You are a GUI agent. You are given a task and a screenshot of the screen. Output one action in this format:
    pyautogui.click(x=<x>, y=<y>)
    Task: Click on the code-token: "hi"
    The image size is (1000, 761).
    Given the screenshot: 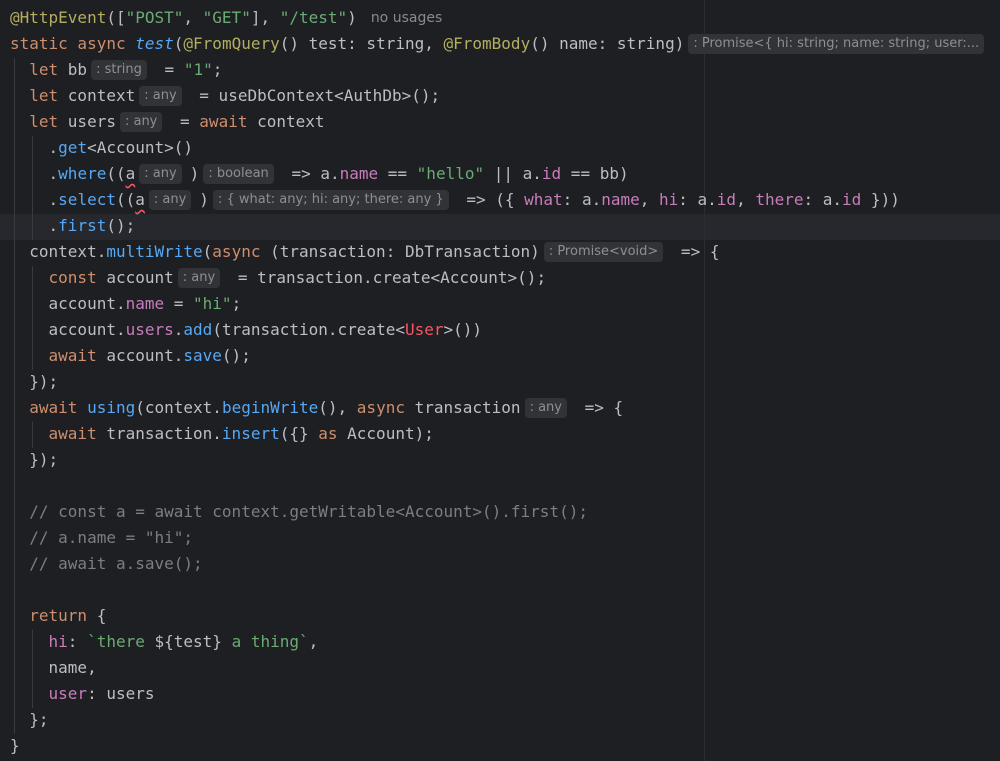 What is the action you would take?
    pyautogui.click(x=212, y=303)
    